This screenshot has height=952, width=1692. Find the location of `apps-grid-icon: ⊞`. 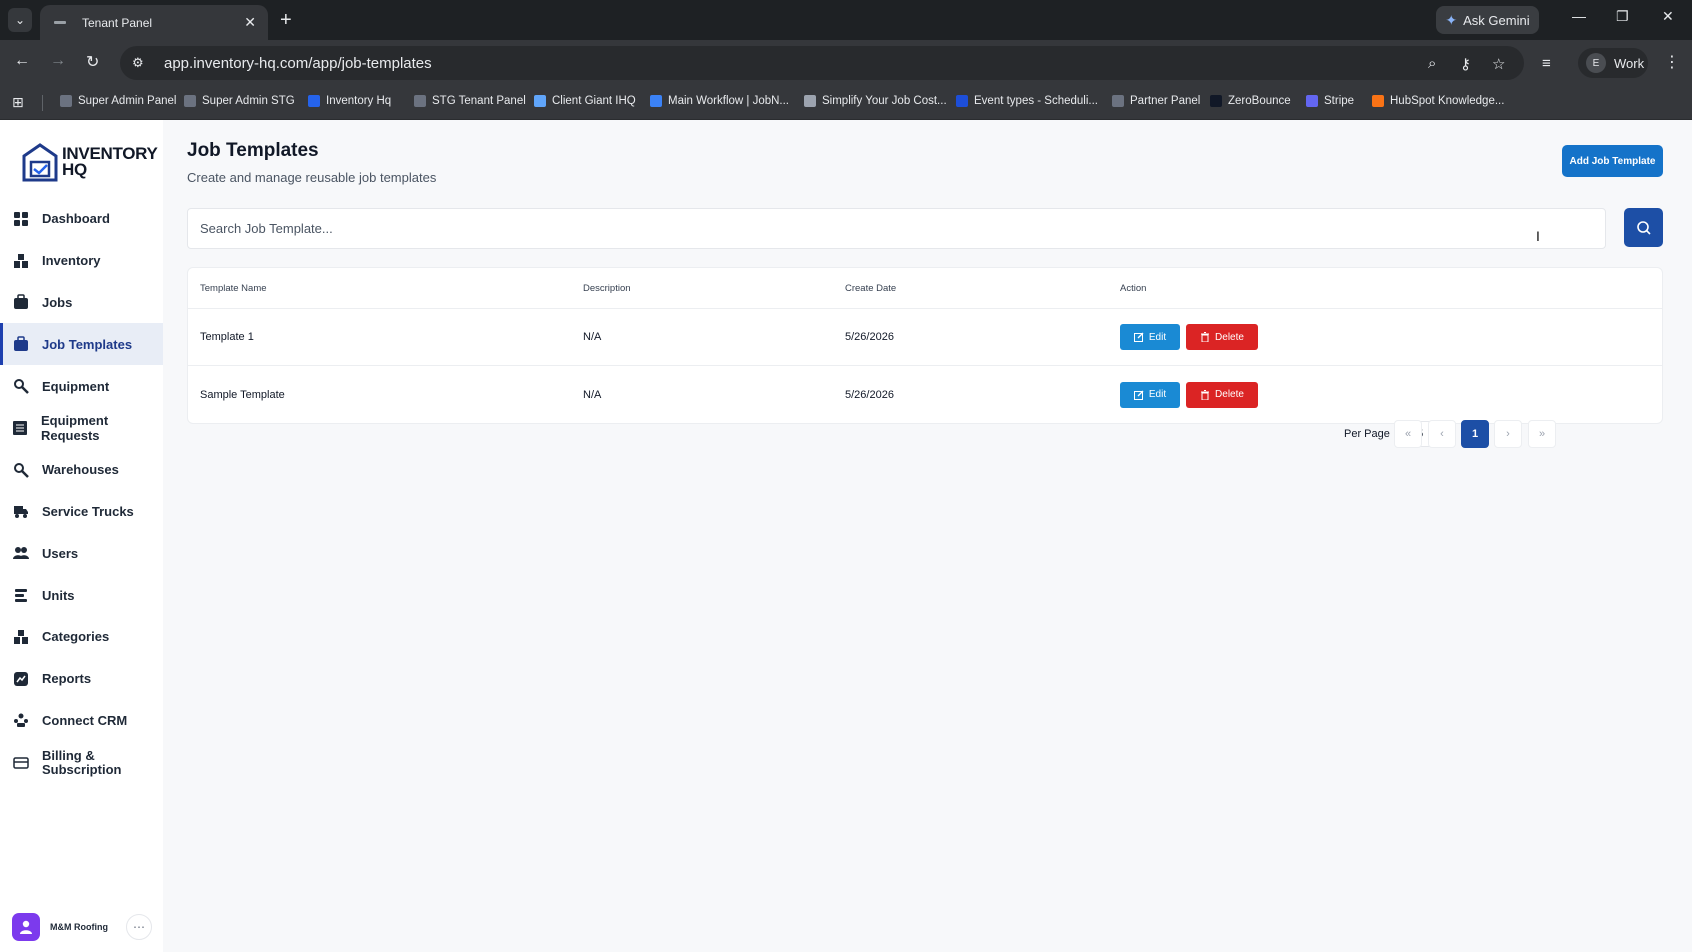

apps-grid-icon: ⊞ is located at coordinates (18, 102).